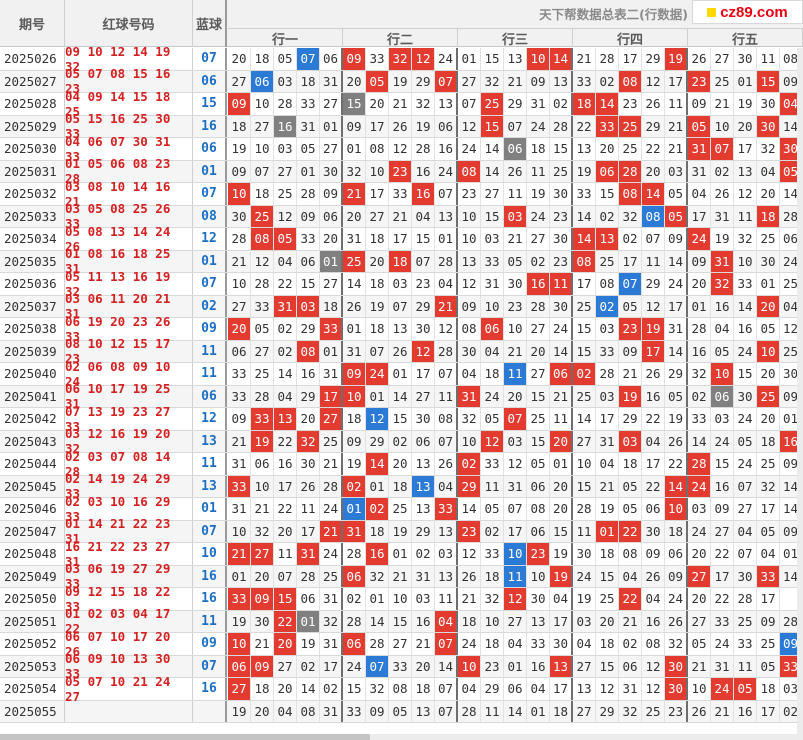  Describe the element at coordinates (129, 689) in the screenshot. I see `red-balls-cell: 05 07 10 21 24 27` at that location.